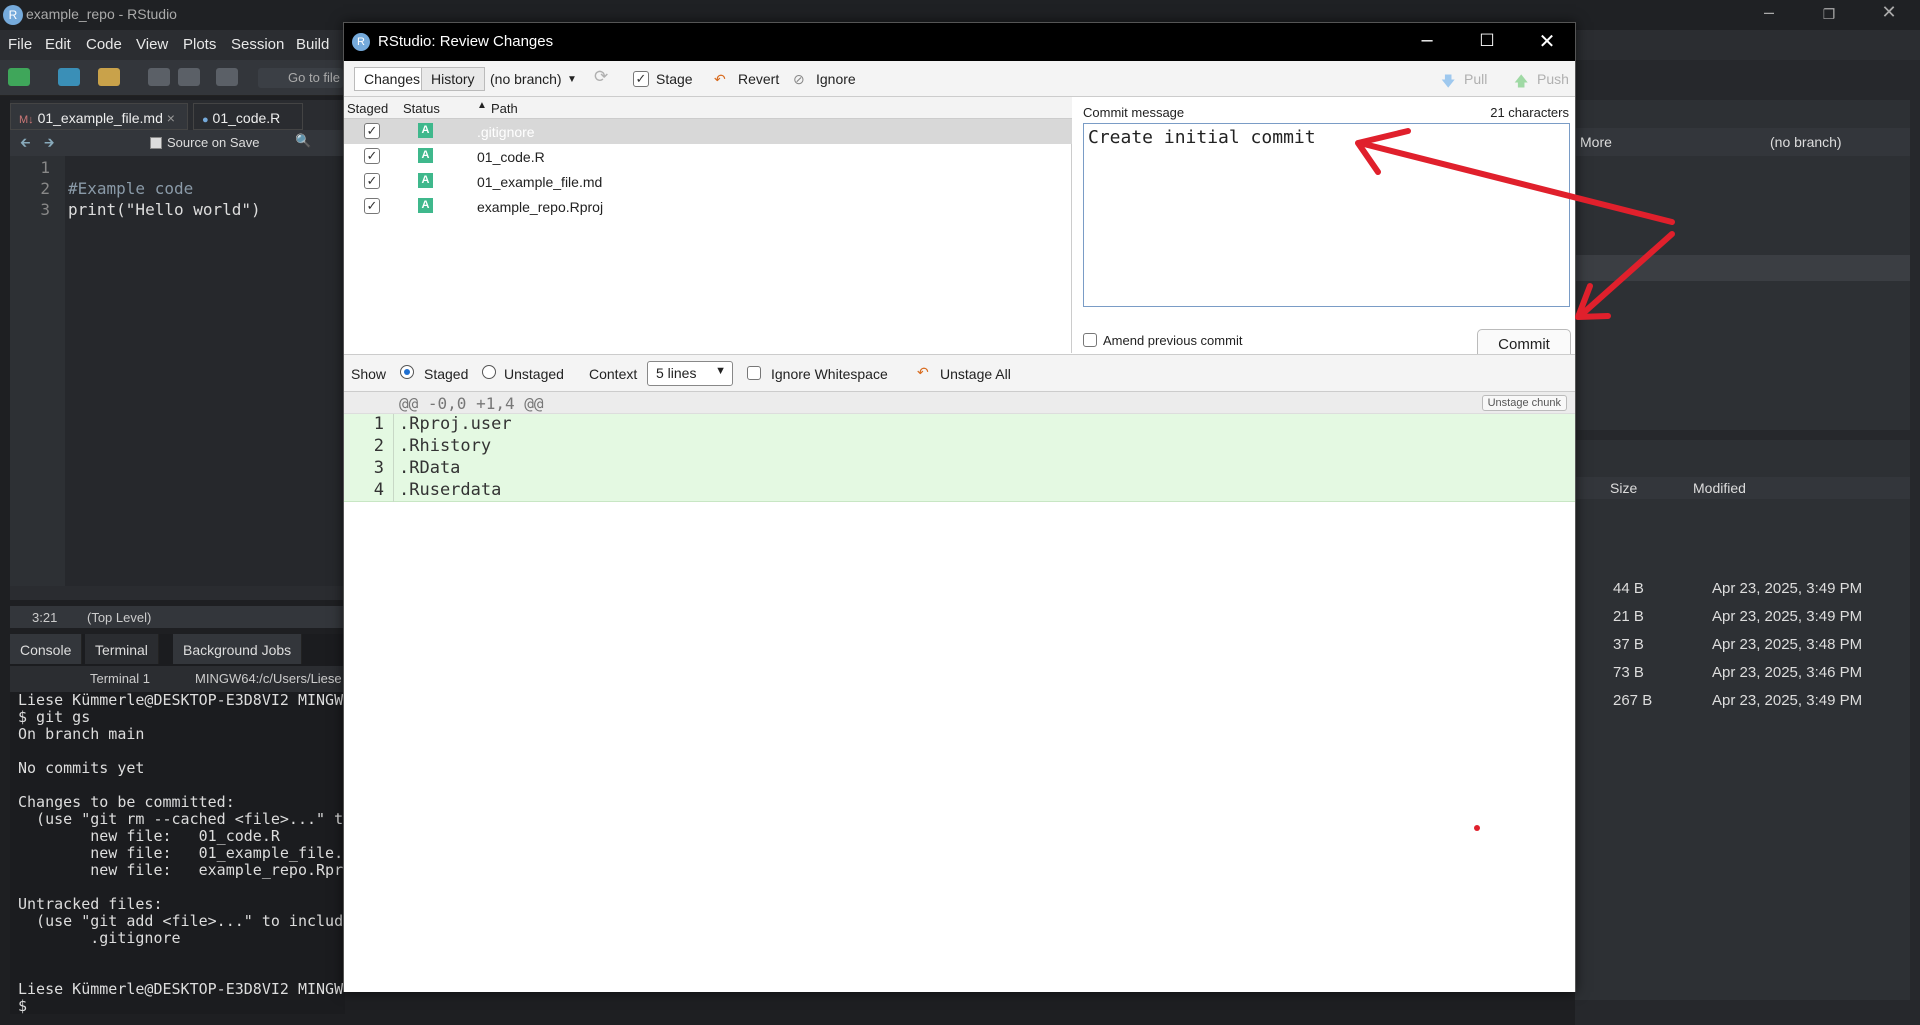 The width and height of the screenshot is (1920, 1025). What do you see at coordinates (1516, 182) in the screenshot?
I see `arrow-to-commit-message` at bounding box center [1516, 182].